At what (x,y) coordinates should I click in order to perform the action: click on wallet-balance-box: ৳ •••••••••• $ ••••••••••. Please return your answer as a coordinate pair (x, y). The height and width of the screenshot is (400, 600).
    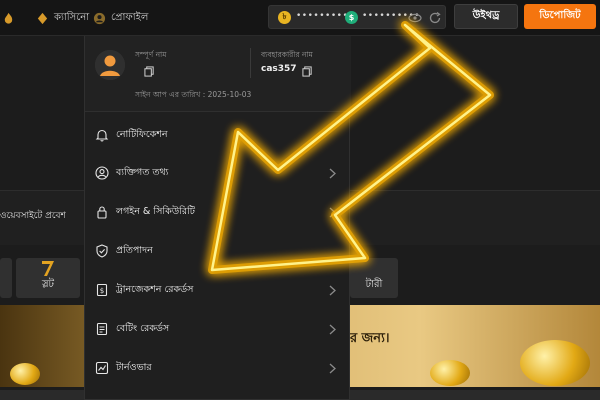
    Looking at the image, I should click on (357, 17).